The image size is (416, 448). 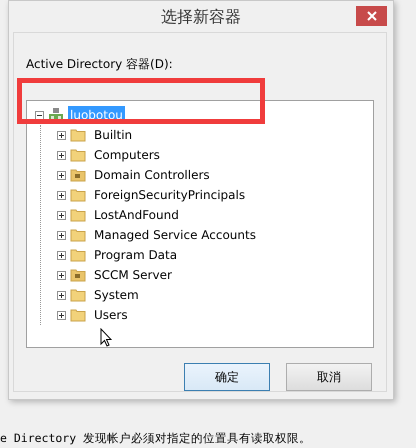 I want to click on tree-item: LostAndFound, so click(x=136, y=215).